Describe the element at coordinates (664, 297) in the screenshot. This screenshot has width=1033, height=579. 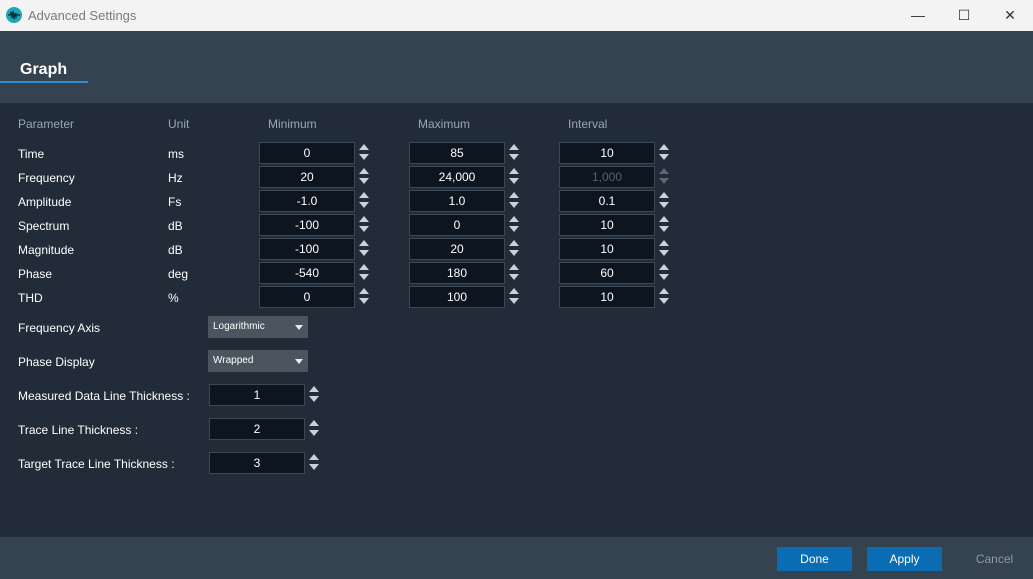
I see `thd-interval-stepper` at that location.